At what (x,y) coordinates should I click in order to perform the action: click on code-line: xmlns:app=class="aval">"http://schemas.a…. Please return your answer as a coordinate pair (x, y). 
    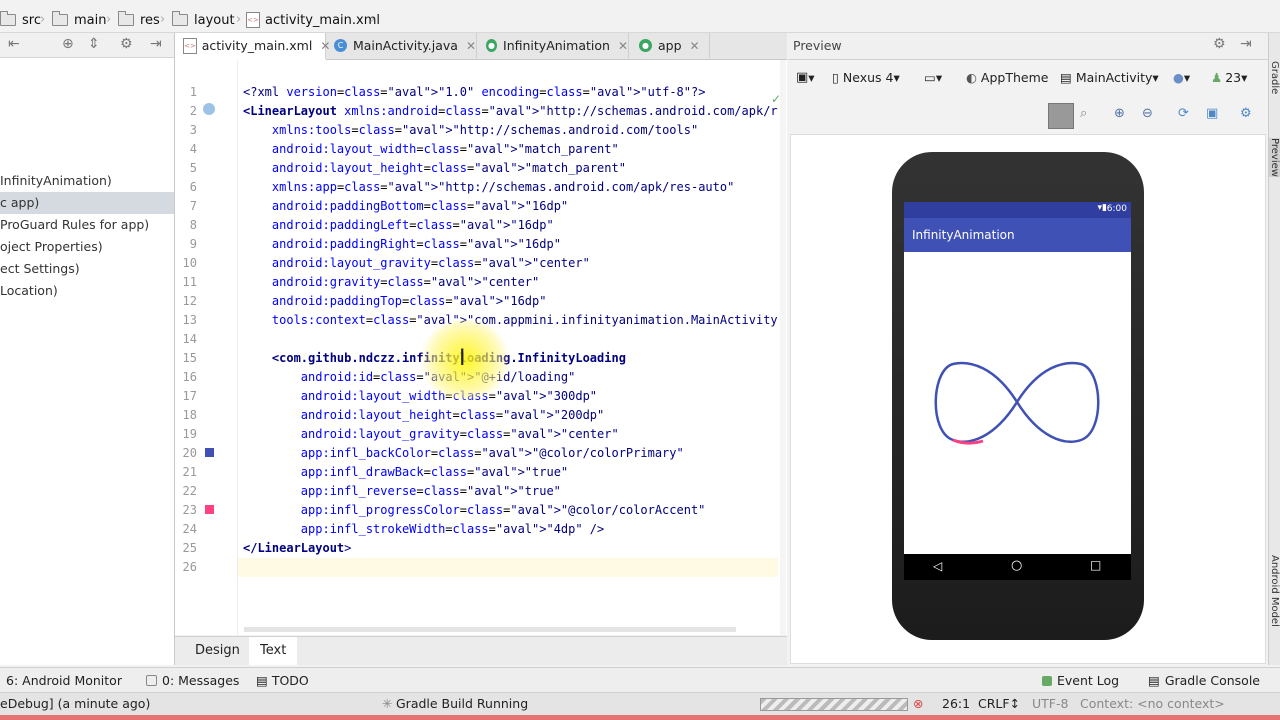
    Looking at the image, I should click on (510, 187).